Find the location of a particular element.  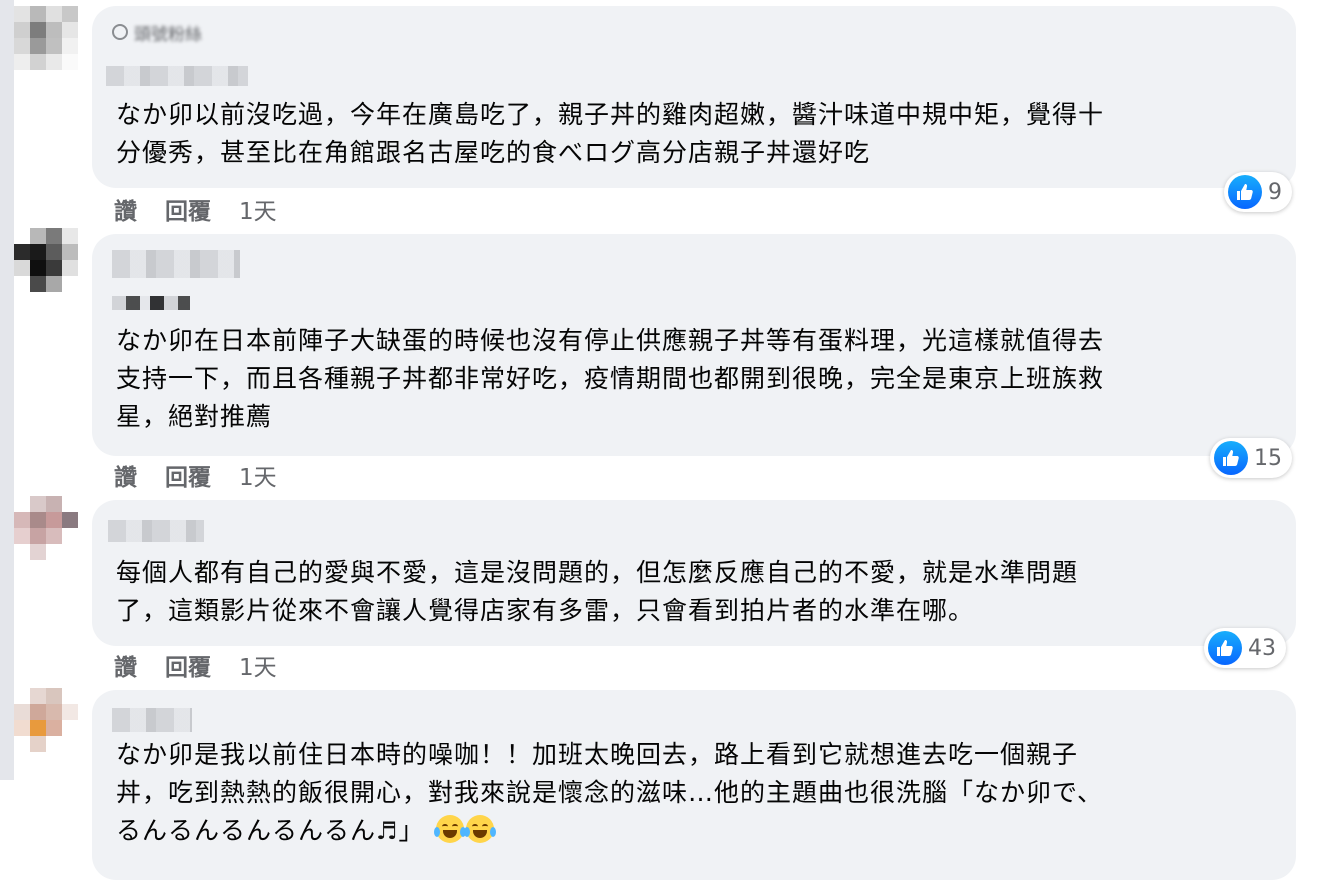

reaction-count: 9 is located at coordinates (1275, 192).